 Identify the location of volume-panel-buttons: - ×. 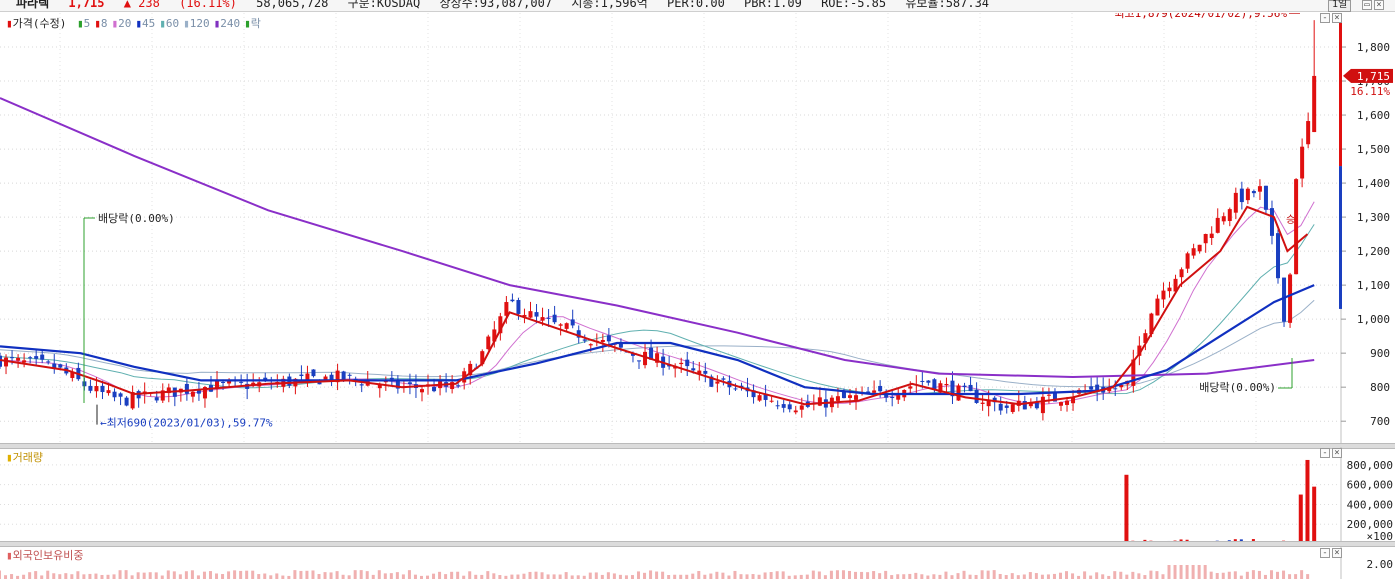
(1330, 453).